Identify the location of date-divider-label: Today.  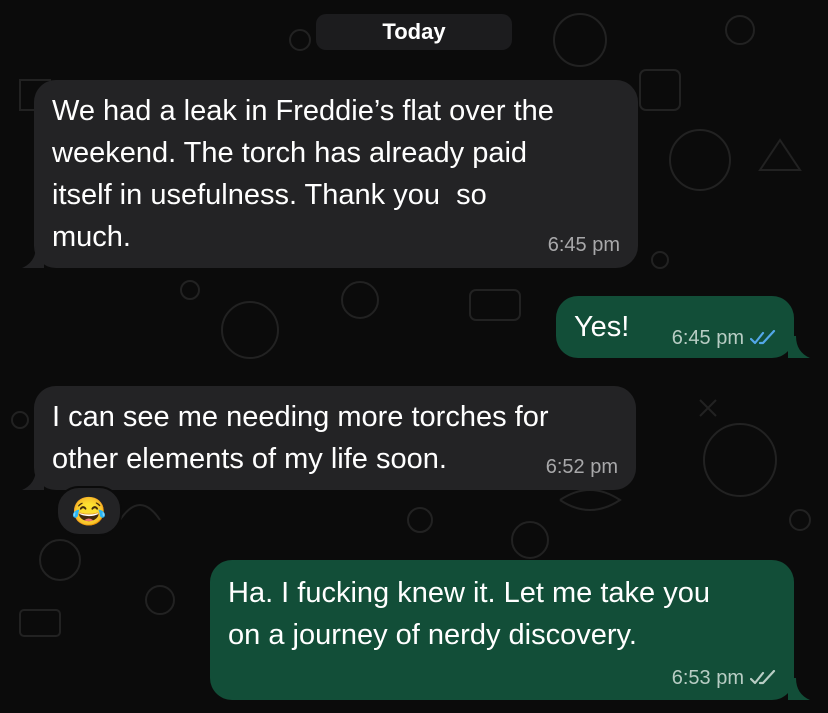
(414, 31).